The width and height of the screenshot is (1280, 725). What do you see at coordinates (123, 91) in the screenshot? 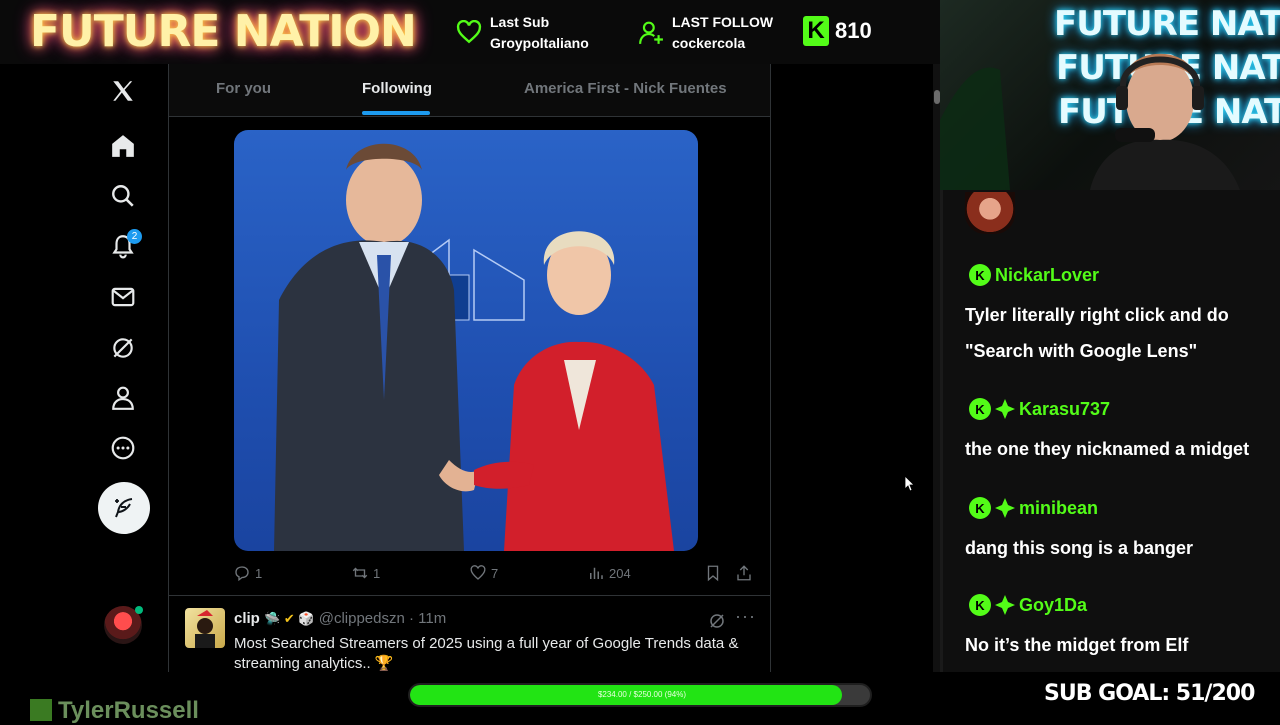
I see `x-logo-icon` at bounding box center [123, 91].